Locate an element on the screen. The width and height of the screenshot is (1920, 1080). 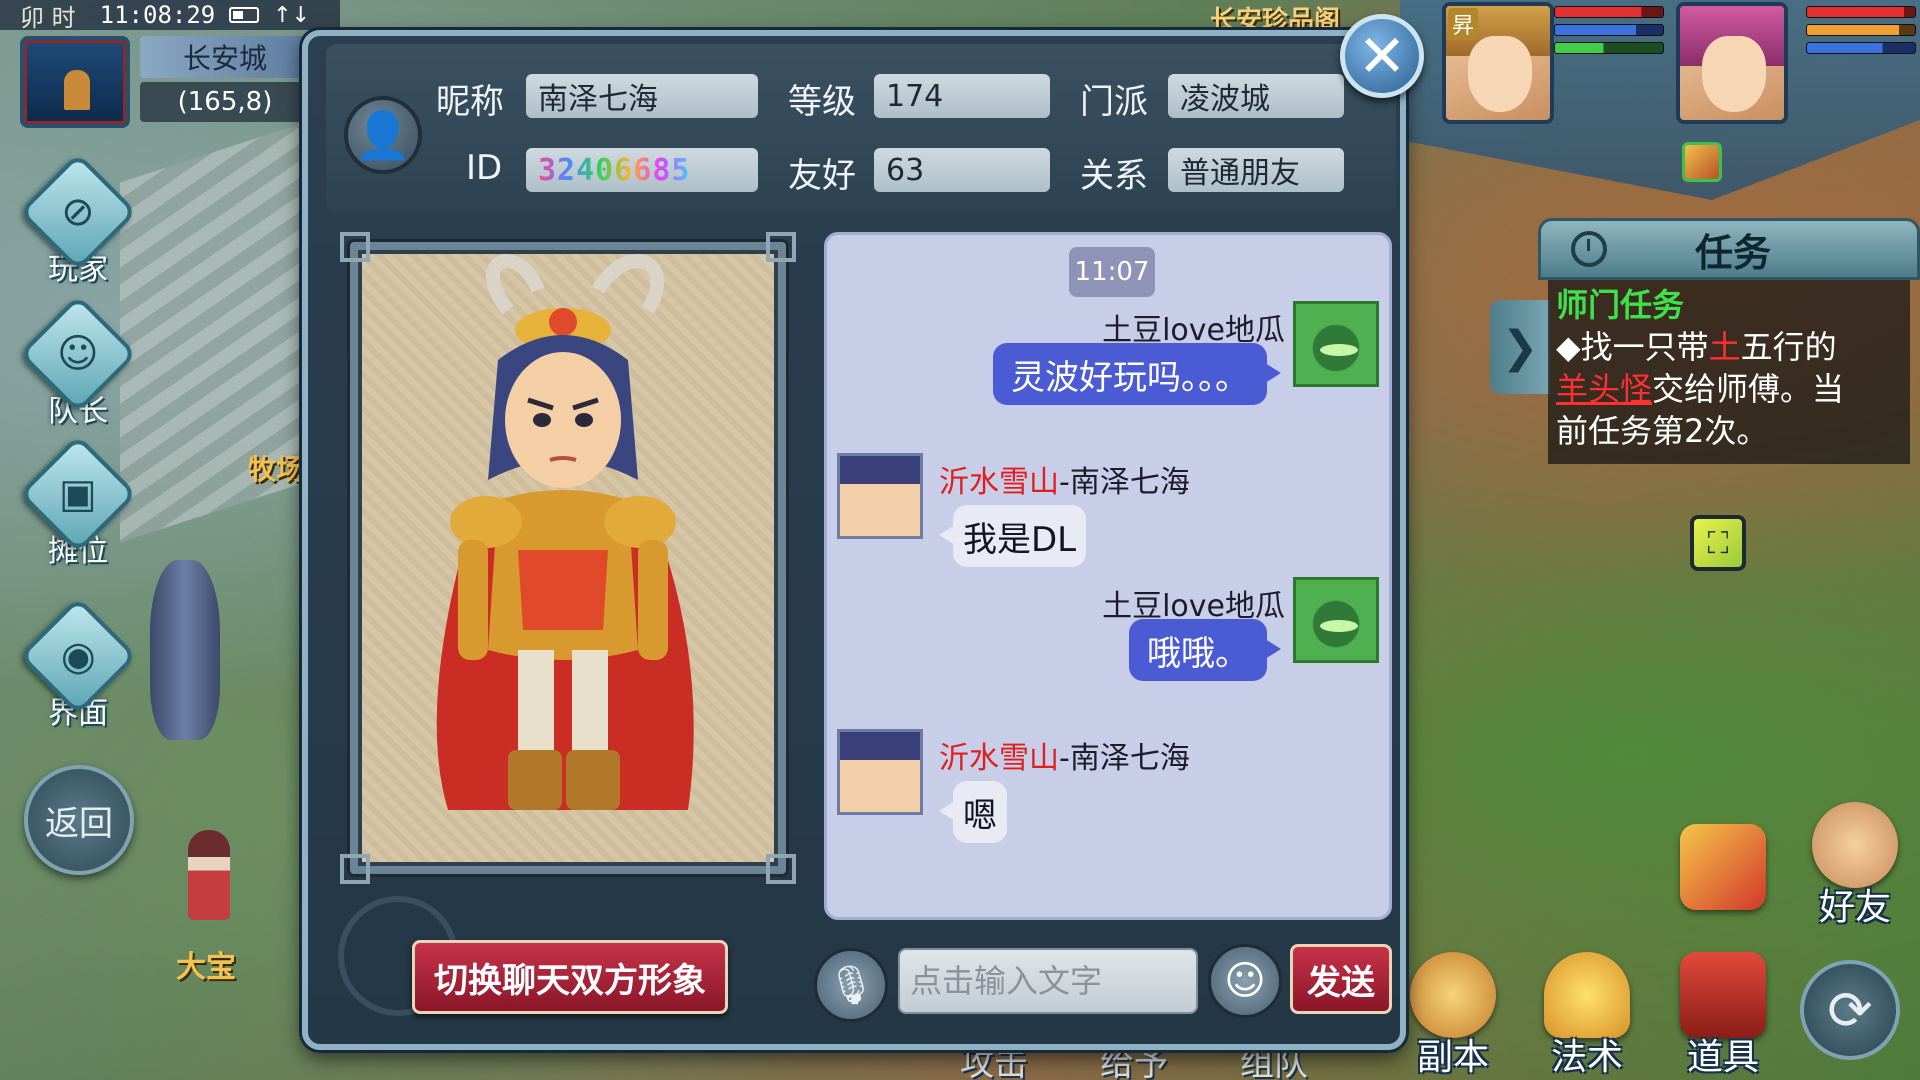
side-menu-captain: ☺ 队长 is located at coordinates (78, 363).